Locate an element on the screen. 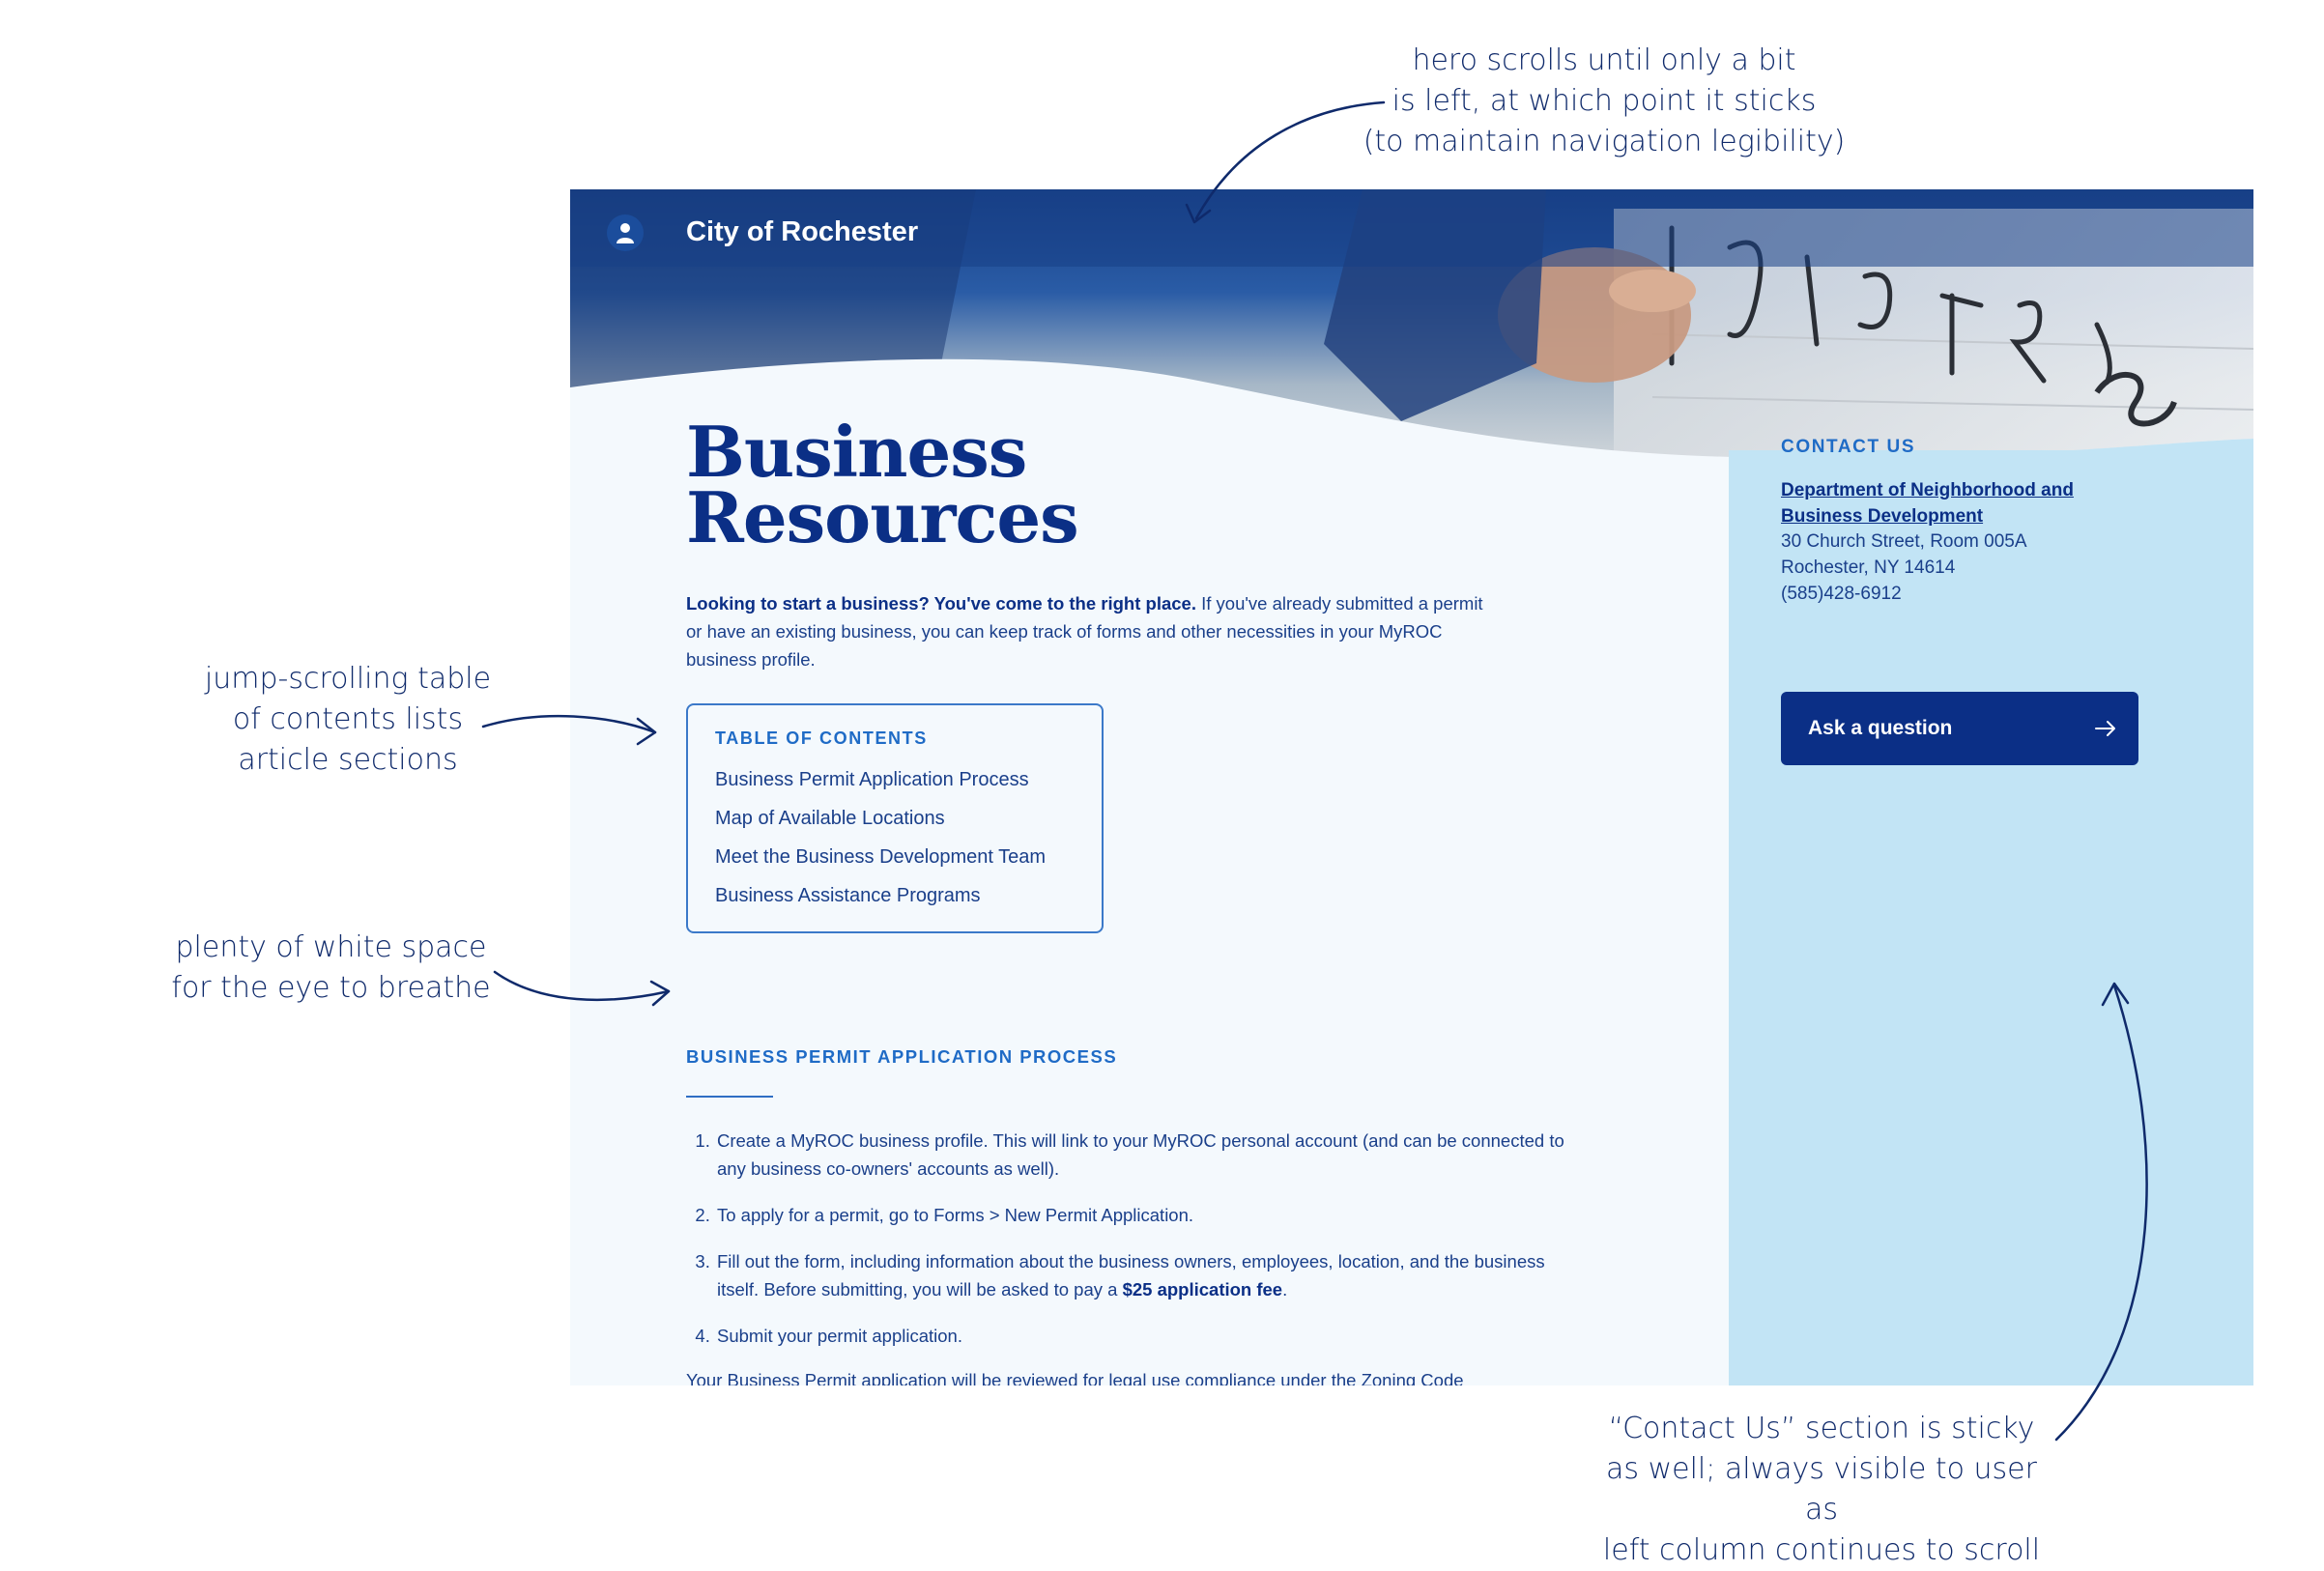  contact-arrow is located at coordinates (2101, 1213).